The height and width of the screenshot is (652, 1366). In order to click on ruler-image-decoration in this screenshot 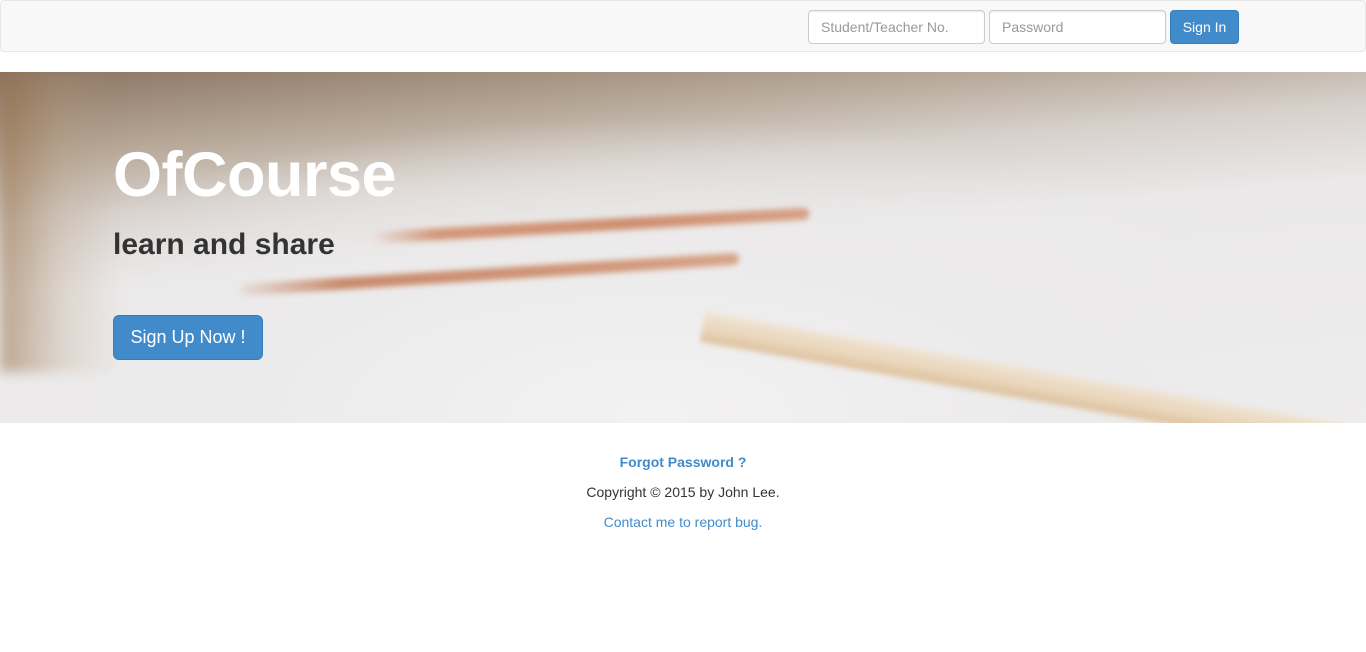, I will do `click(1032, 367)`.